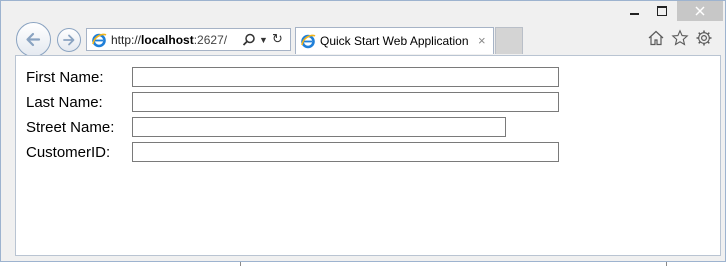  I want to click on url-port-path: :2627/, so click(210, 39).